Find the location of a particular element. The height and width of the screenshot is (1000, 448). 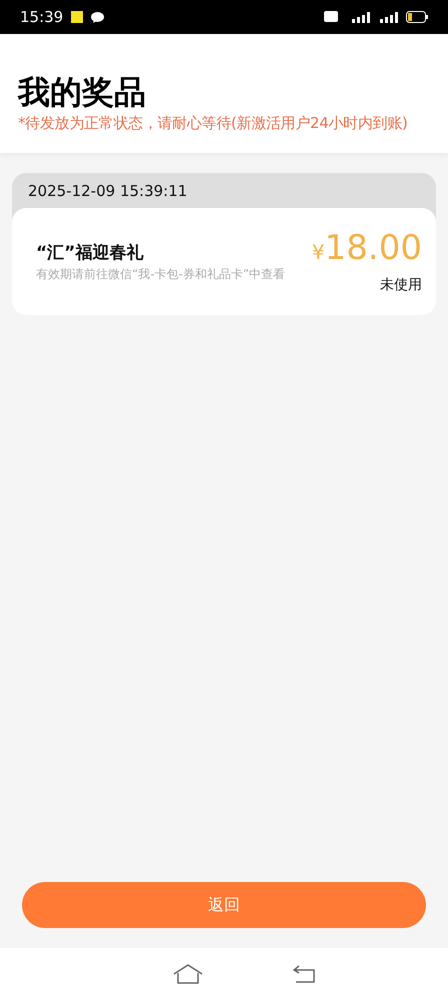

prize-hint: 有效期请前往微信“我-卡包-券和礼品卡”中查看 is located at coordinates (161, 274).